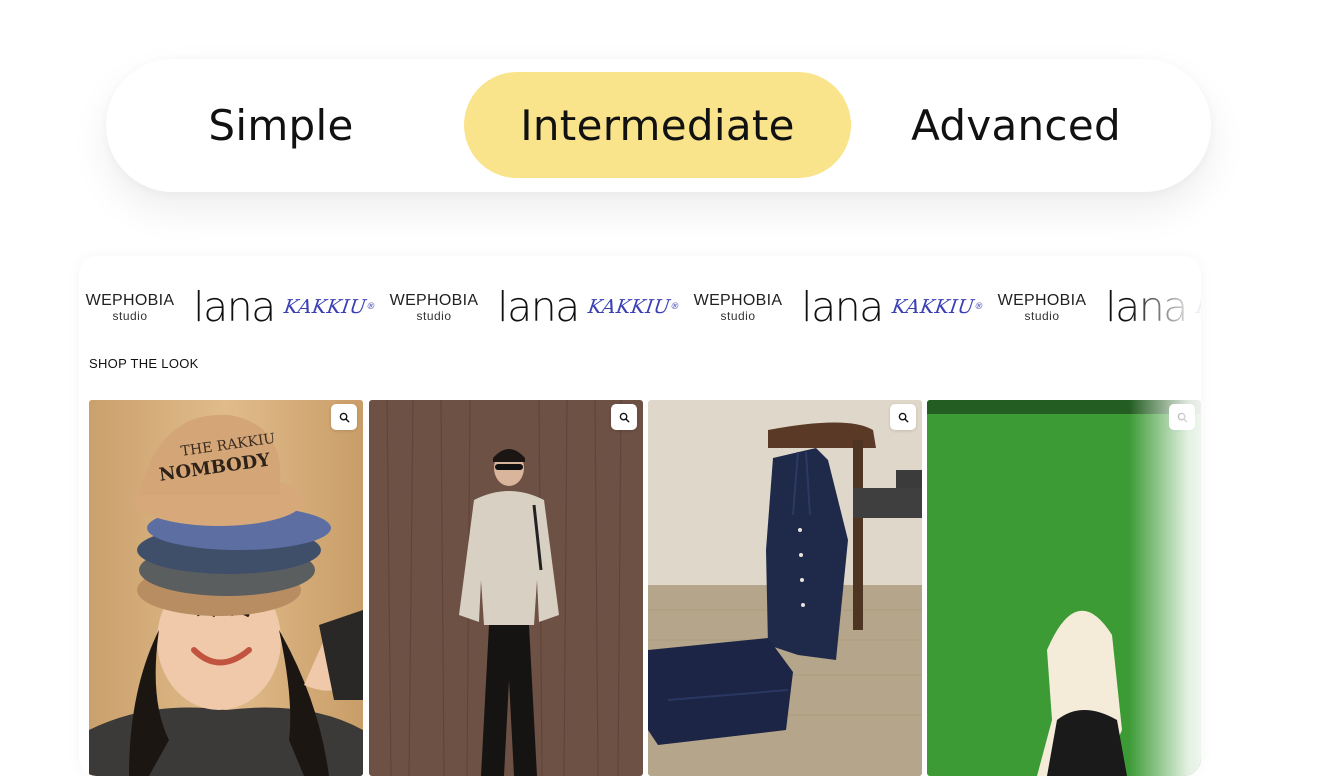 The height and width of the screenshot is (776, 1324). I want to click on shirt-photo, so click(506, 588).